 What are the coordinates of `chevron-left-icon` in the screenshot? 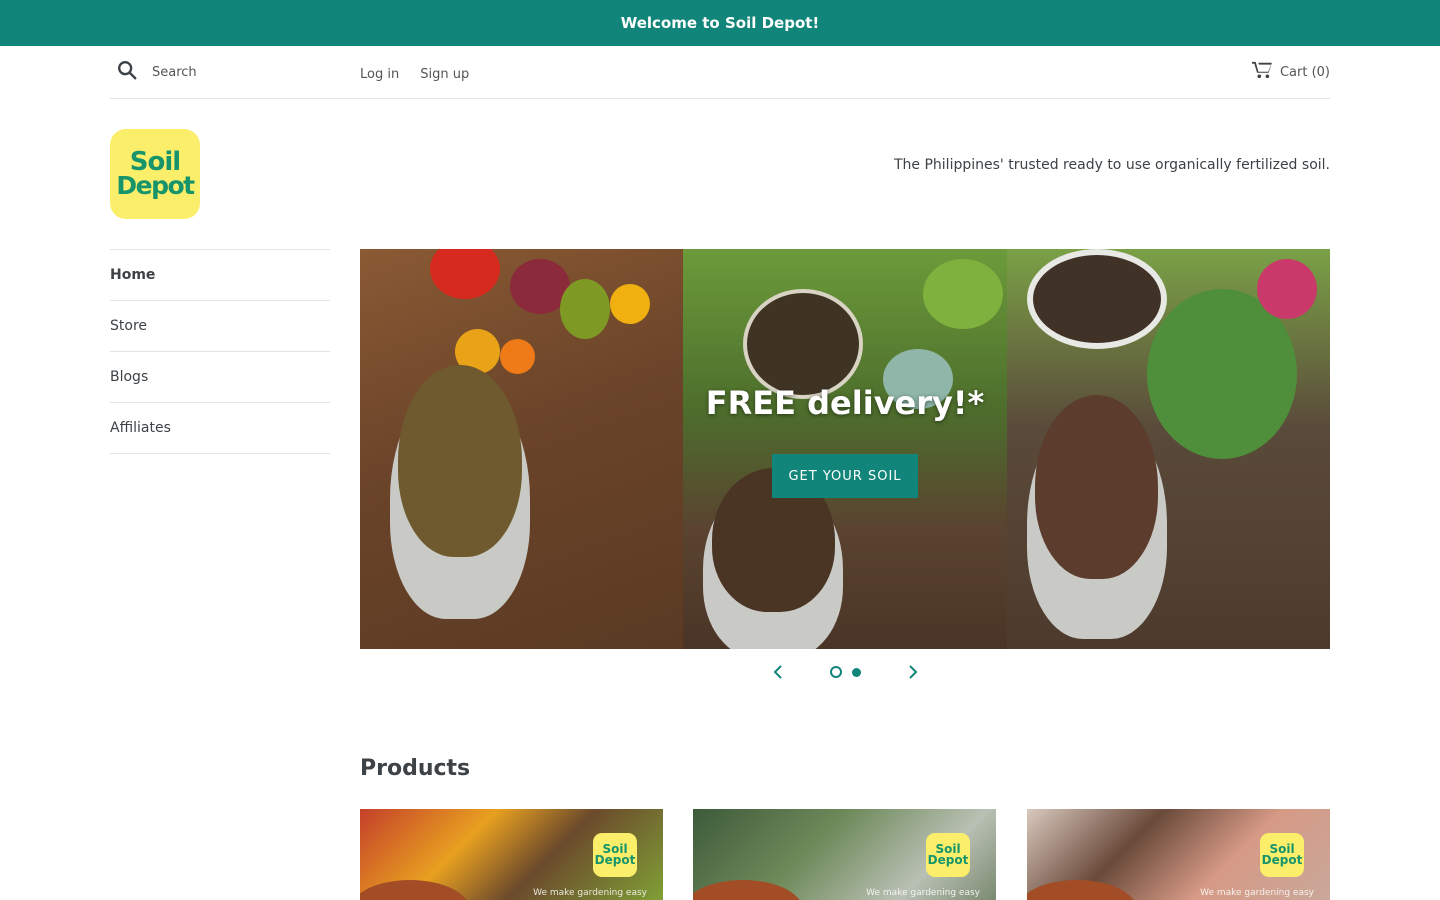 It's located at (778, 672).